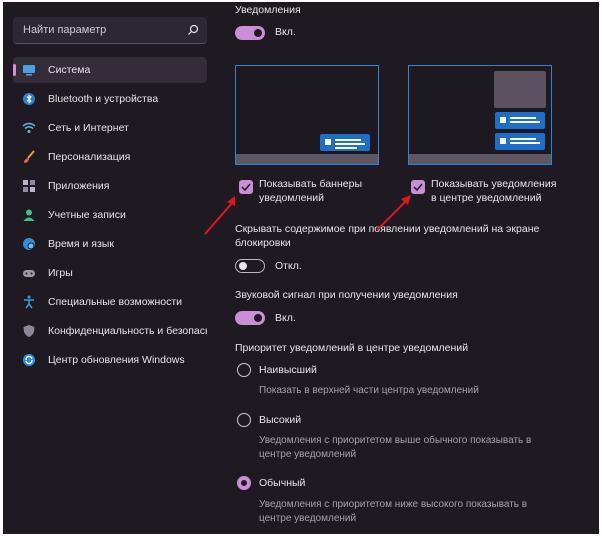 The image size is (602, 536). I want to click on search-placeholder: Найти параметр, so click(65, 30).